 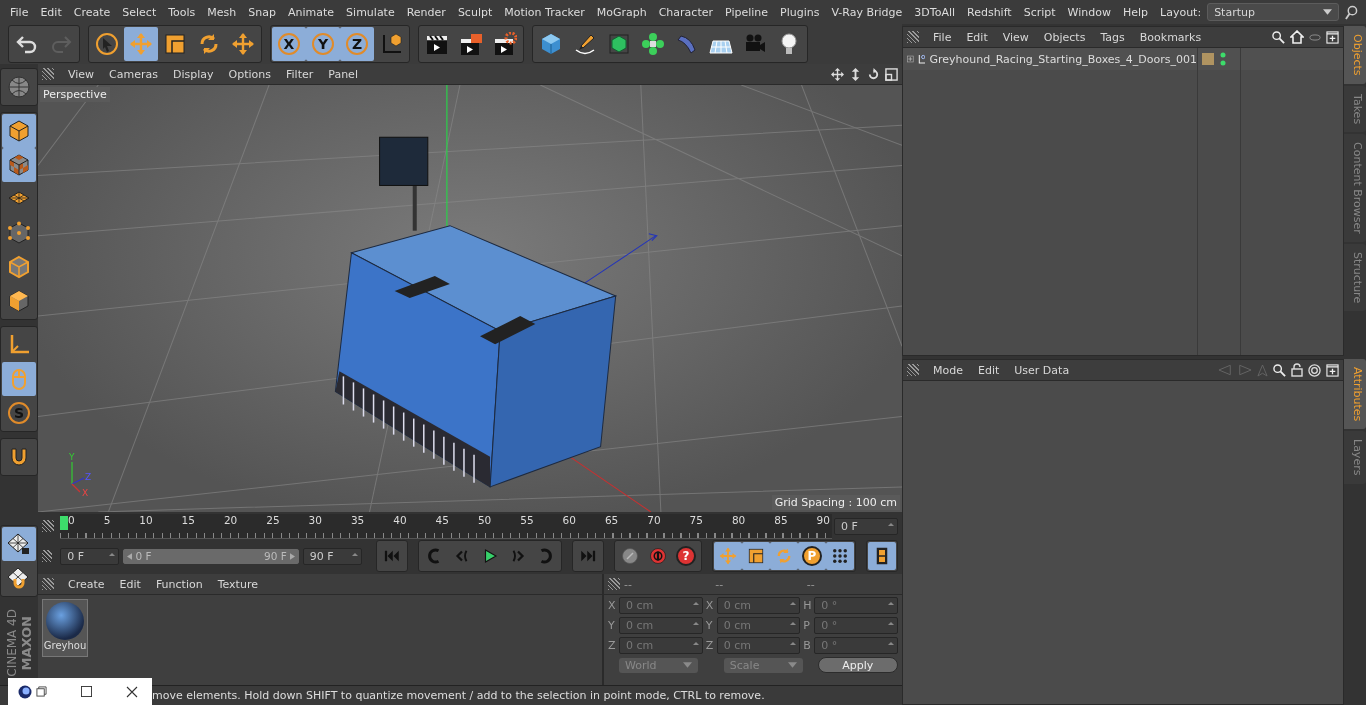 I want to click on brand-product-text: CINEMA 4D, so click(x=11, y=643).